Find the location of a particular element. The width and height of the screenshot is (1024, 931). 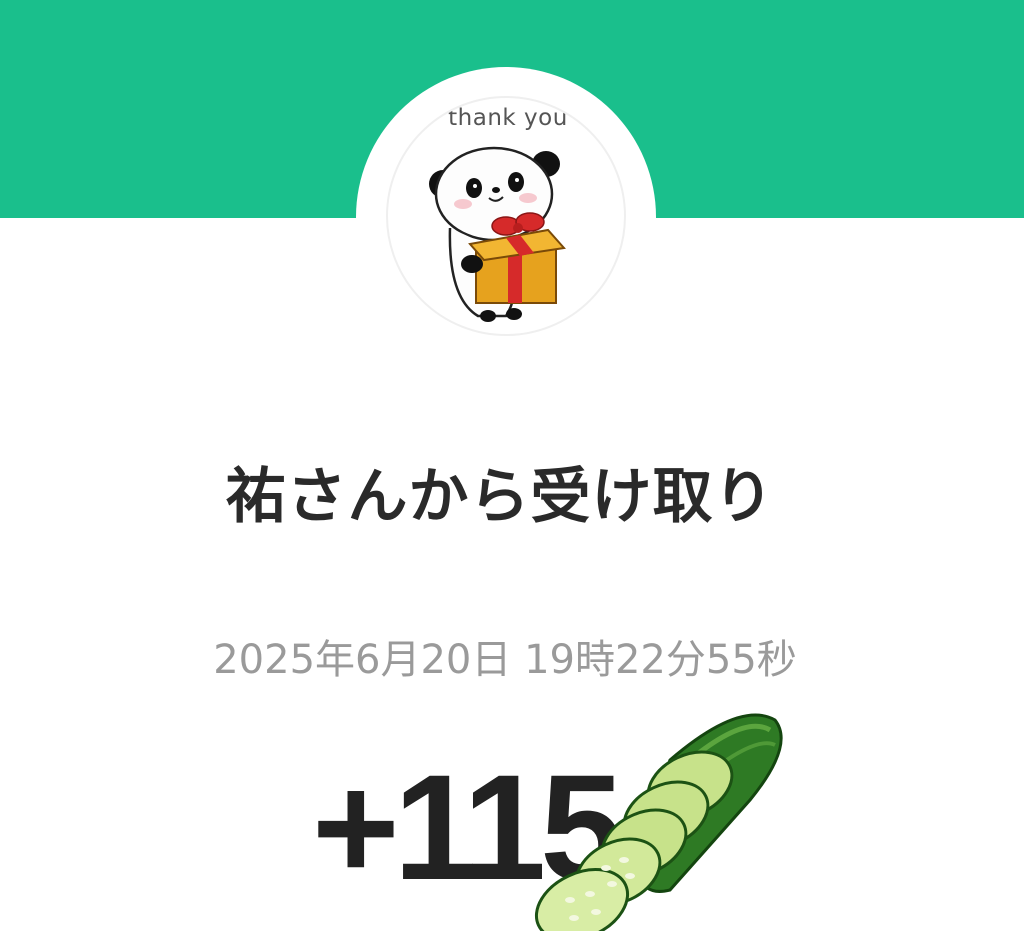

sticker-avatar: thank you is located at coordinates (506, 216).